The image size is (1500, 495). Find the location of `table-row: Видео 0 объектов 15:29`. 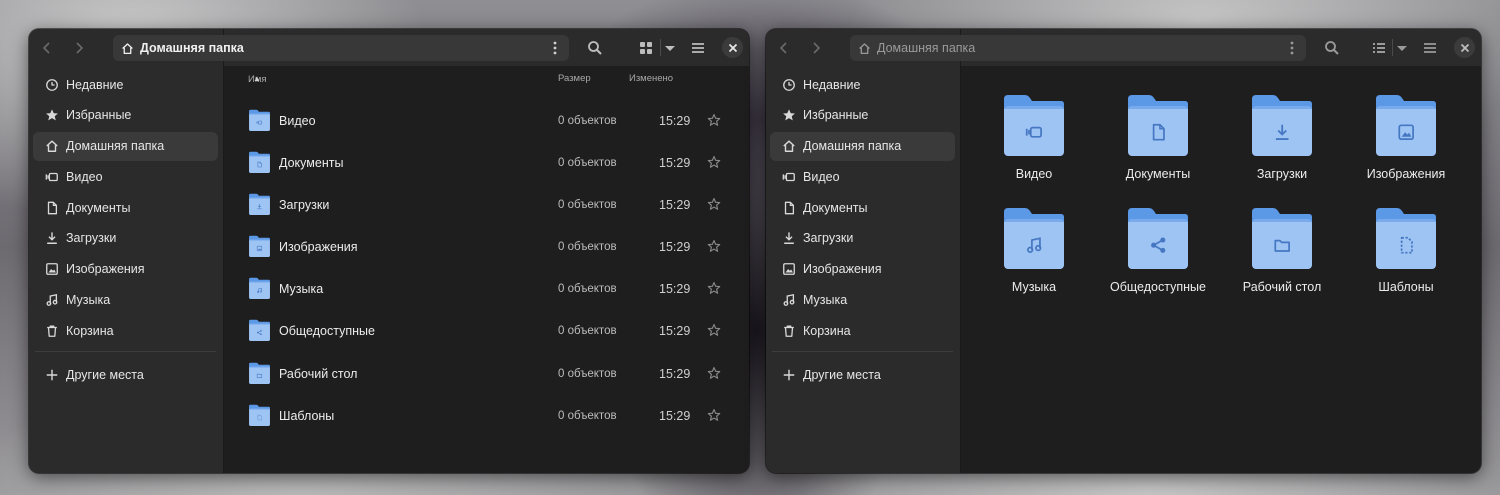

table-row: Видео 0 объектов 15:29 is located at coordinates (486, 122).